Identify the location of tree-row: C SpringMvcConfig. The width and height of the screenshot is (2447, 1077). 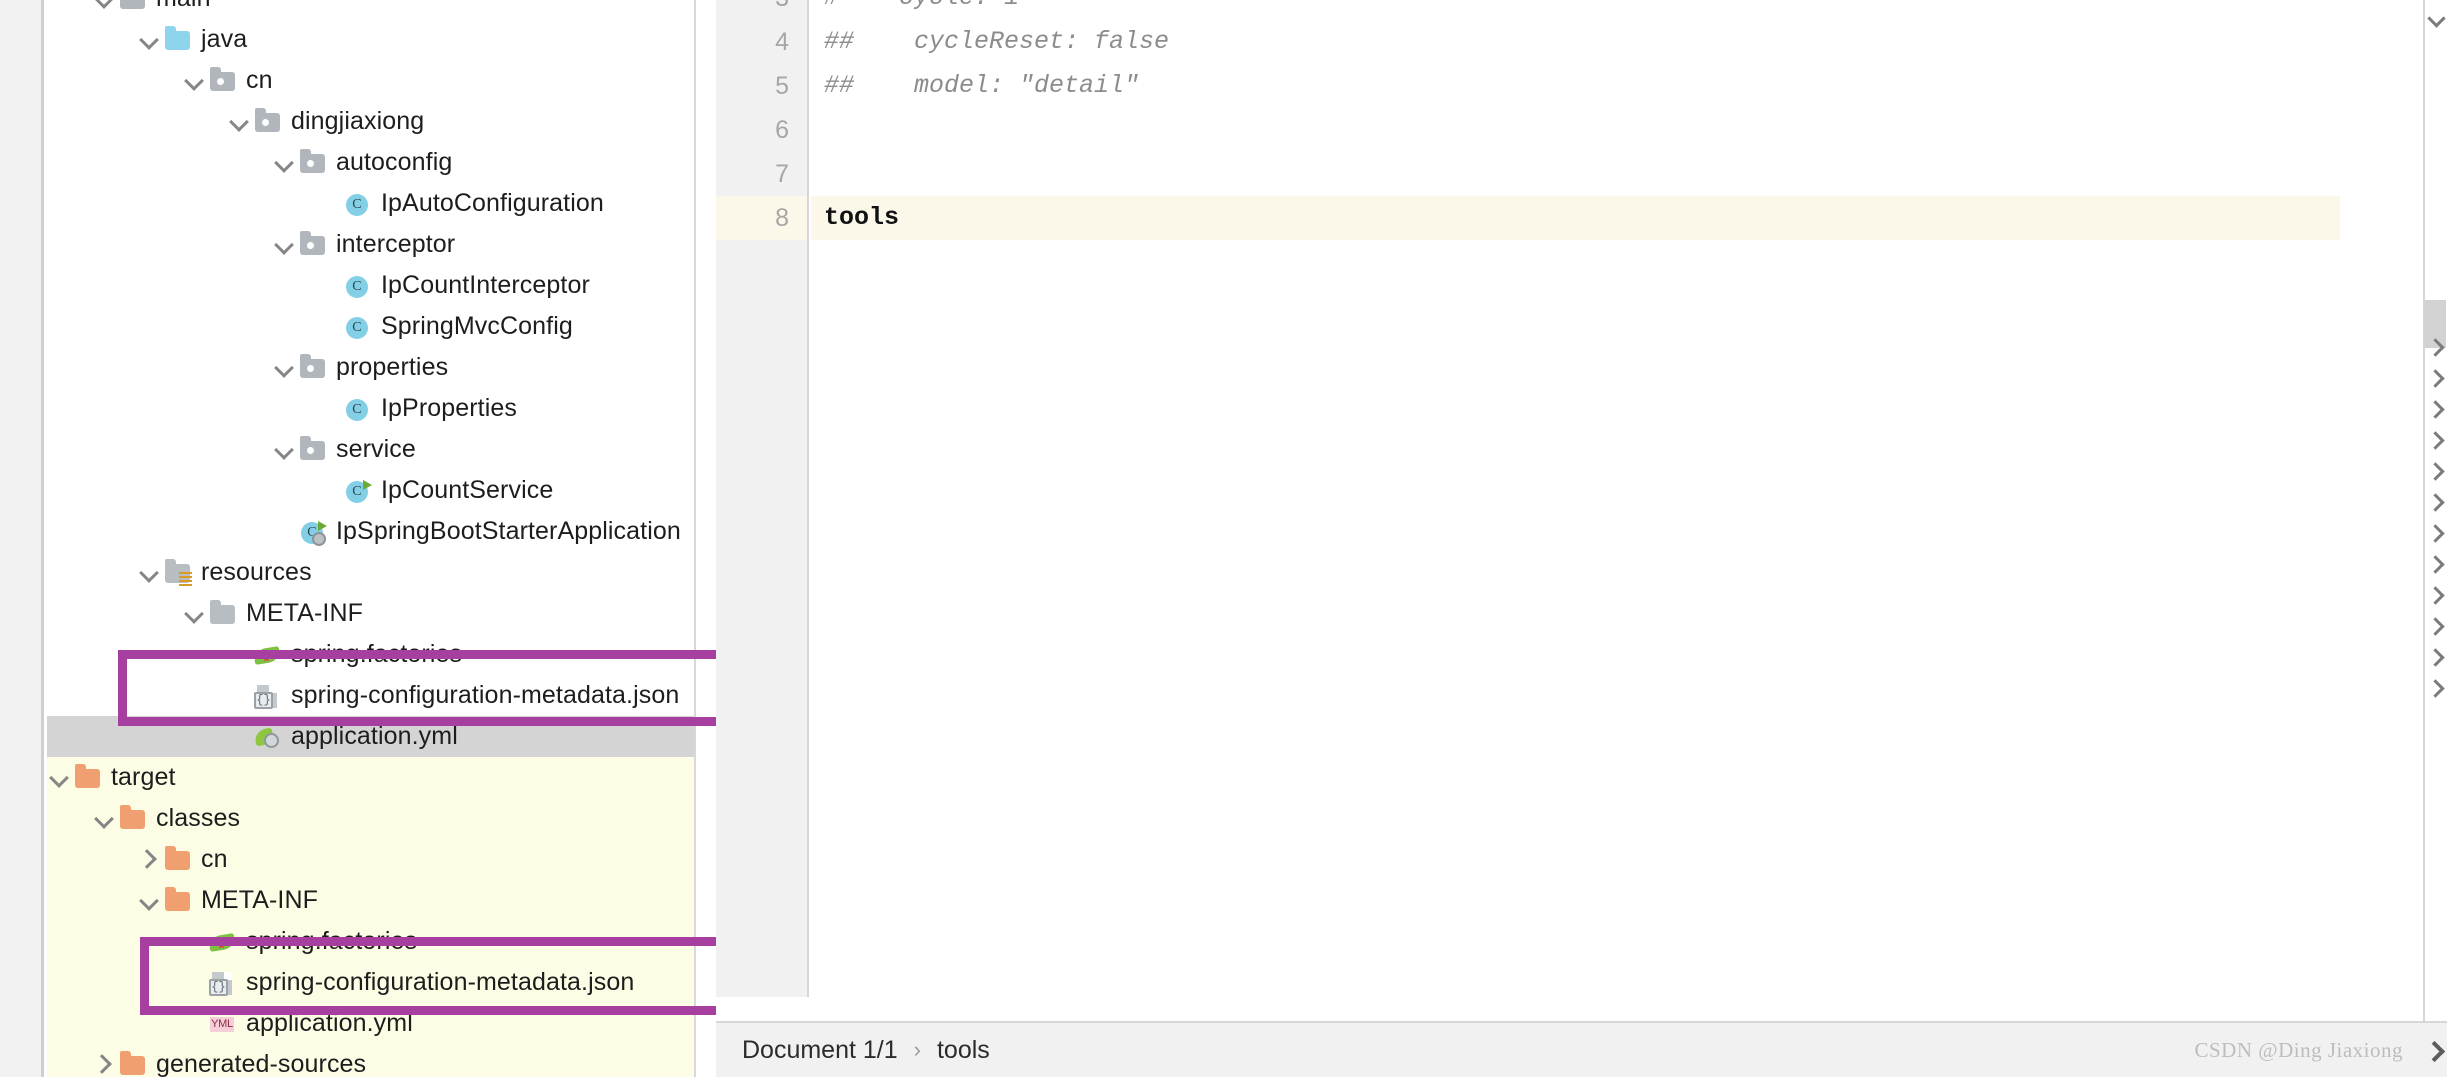
(381, 326).